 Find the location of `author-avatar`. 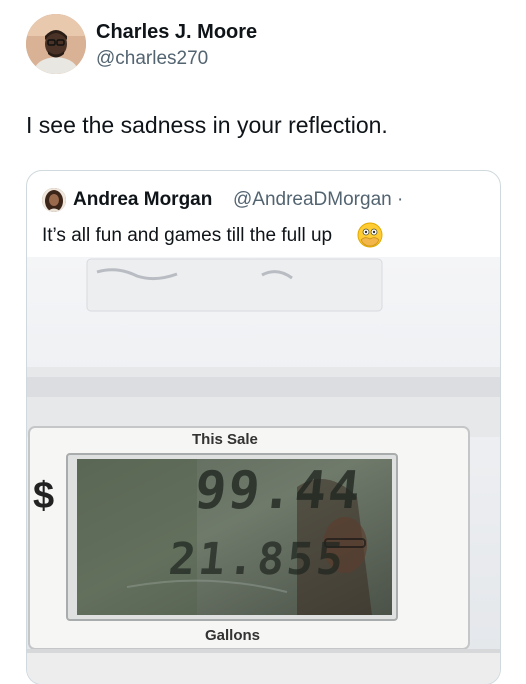

author-avatar is located at coordinates (56, 44).